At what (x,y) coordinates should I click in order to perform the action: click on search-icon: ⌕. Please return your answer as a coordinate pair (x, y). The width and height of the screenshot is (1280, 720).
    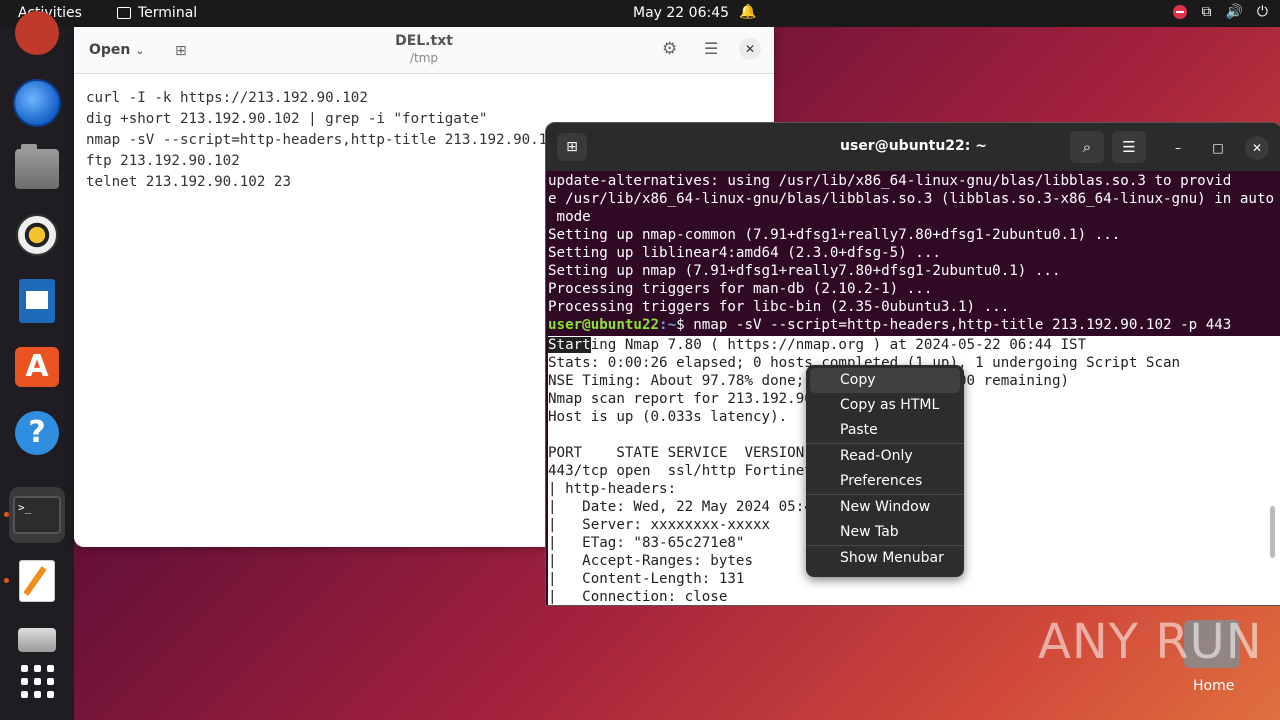
    Looking at the image, I should click on (1087, 147).